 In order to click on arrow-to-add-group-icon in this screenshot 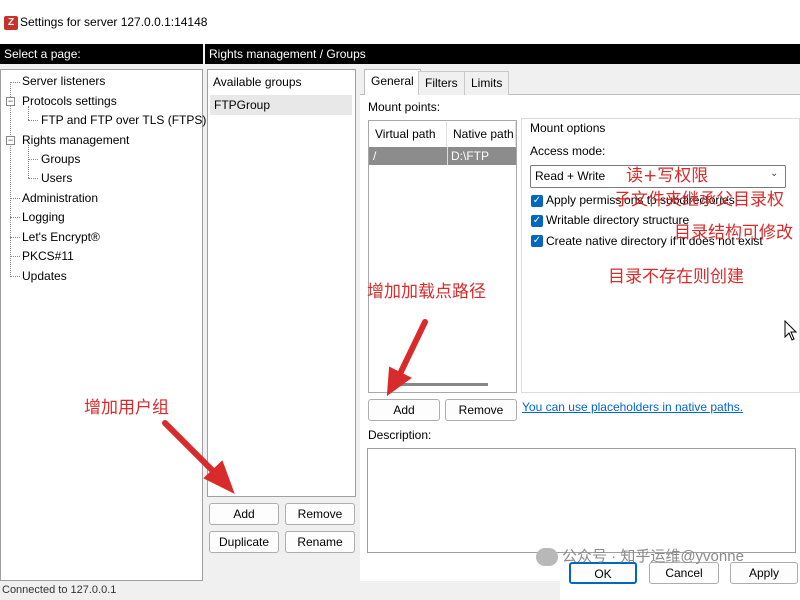, I will do `click(198, 457)`.